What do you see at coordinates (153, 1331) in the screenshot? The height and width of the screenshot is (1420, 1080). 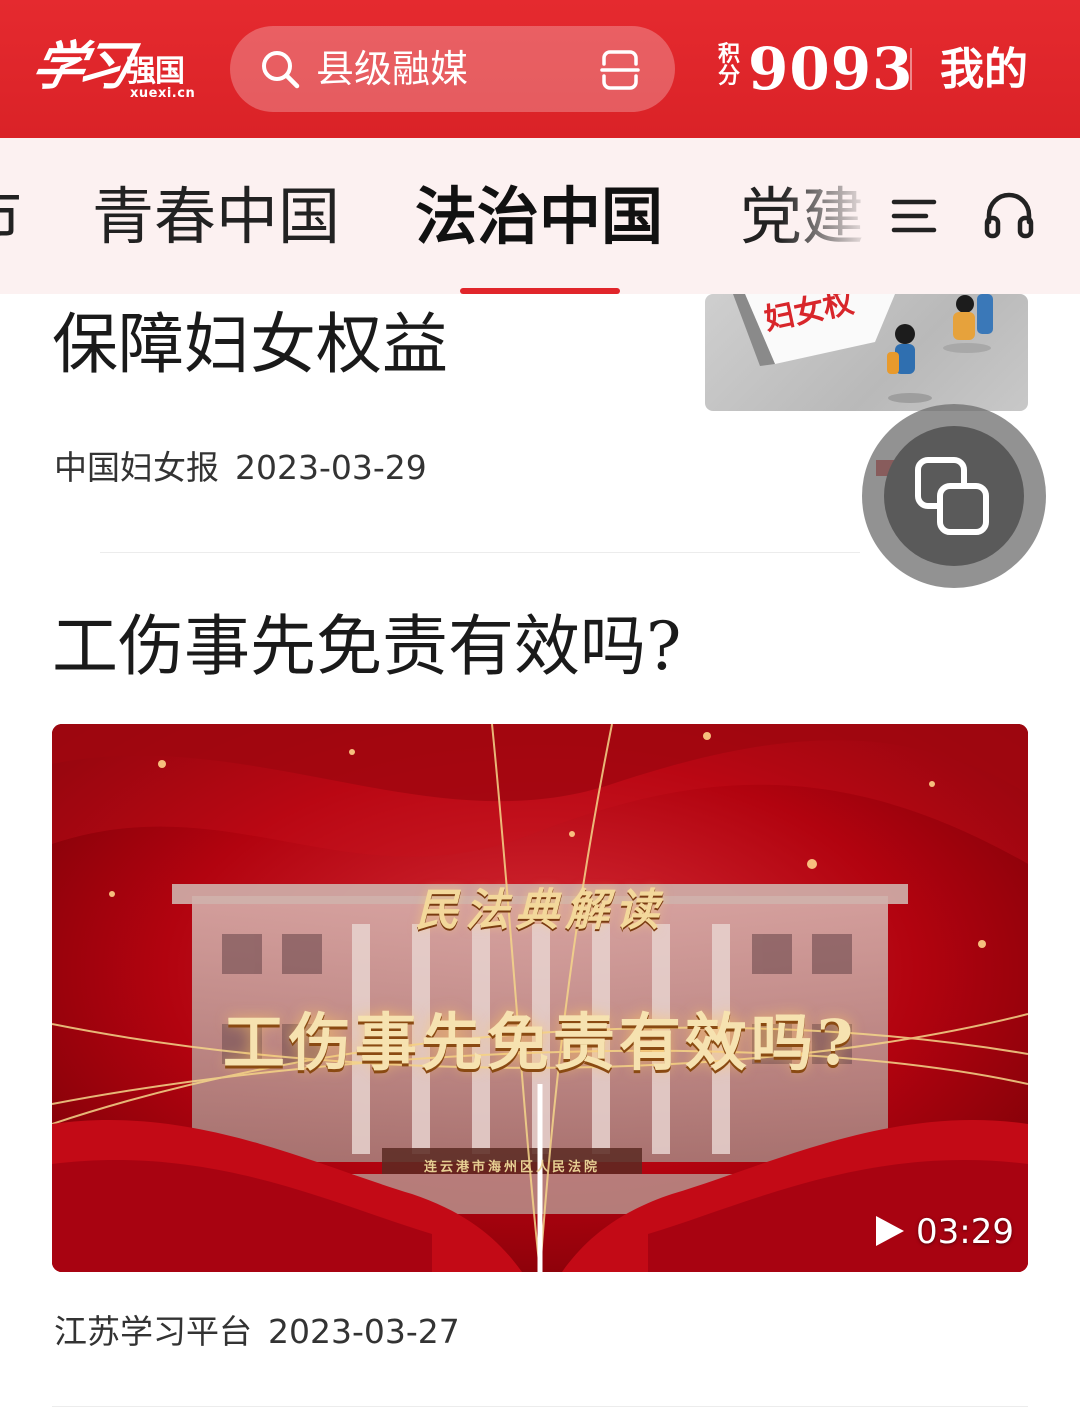 I see `article-source: 江苏学习平台` at bounding box center [153, 1331].